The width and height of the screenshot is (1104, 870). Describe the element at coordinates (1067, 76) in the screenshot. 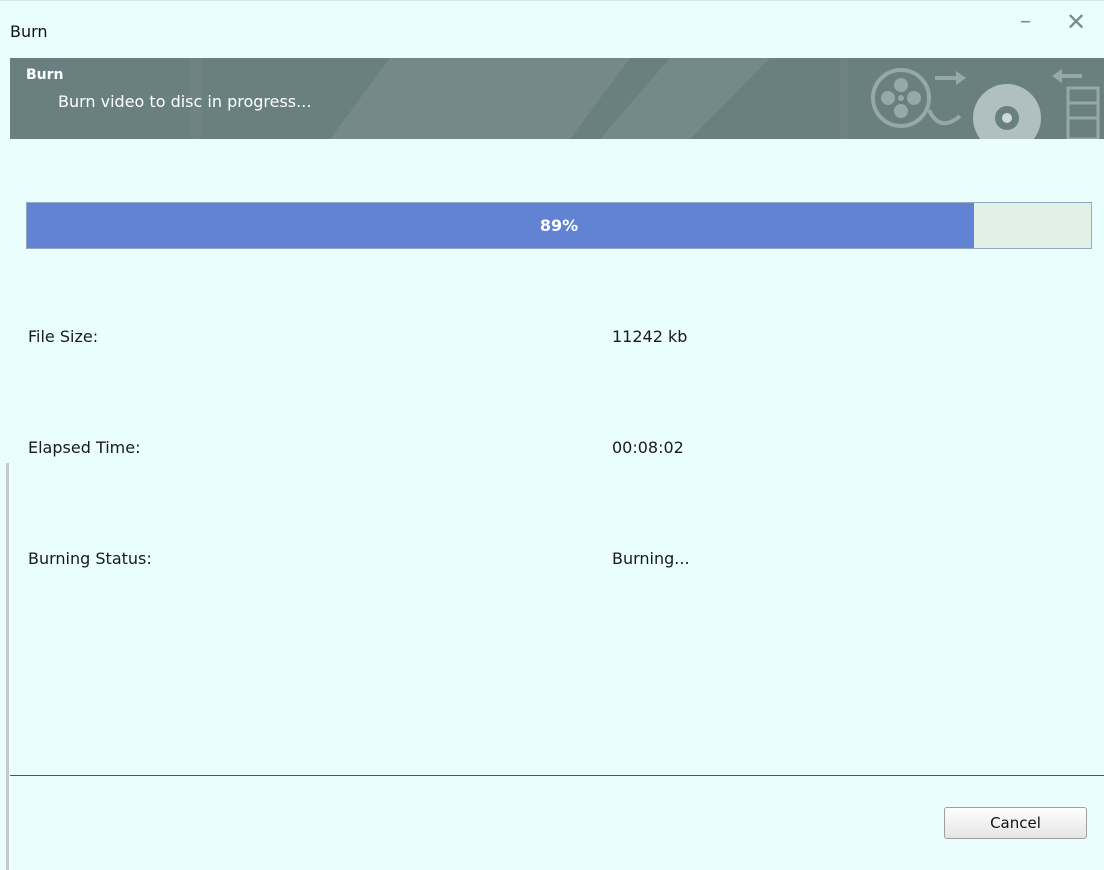

I see `arrow-left-icon` at that location.